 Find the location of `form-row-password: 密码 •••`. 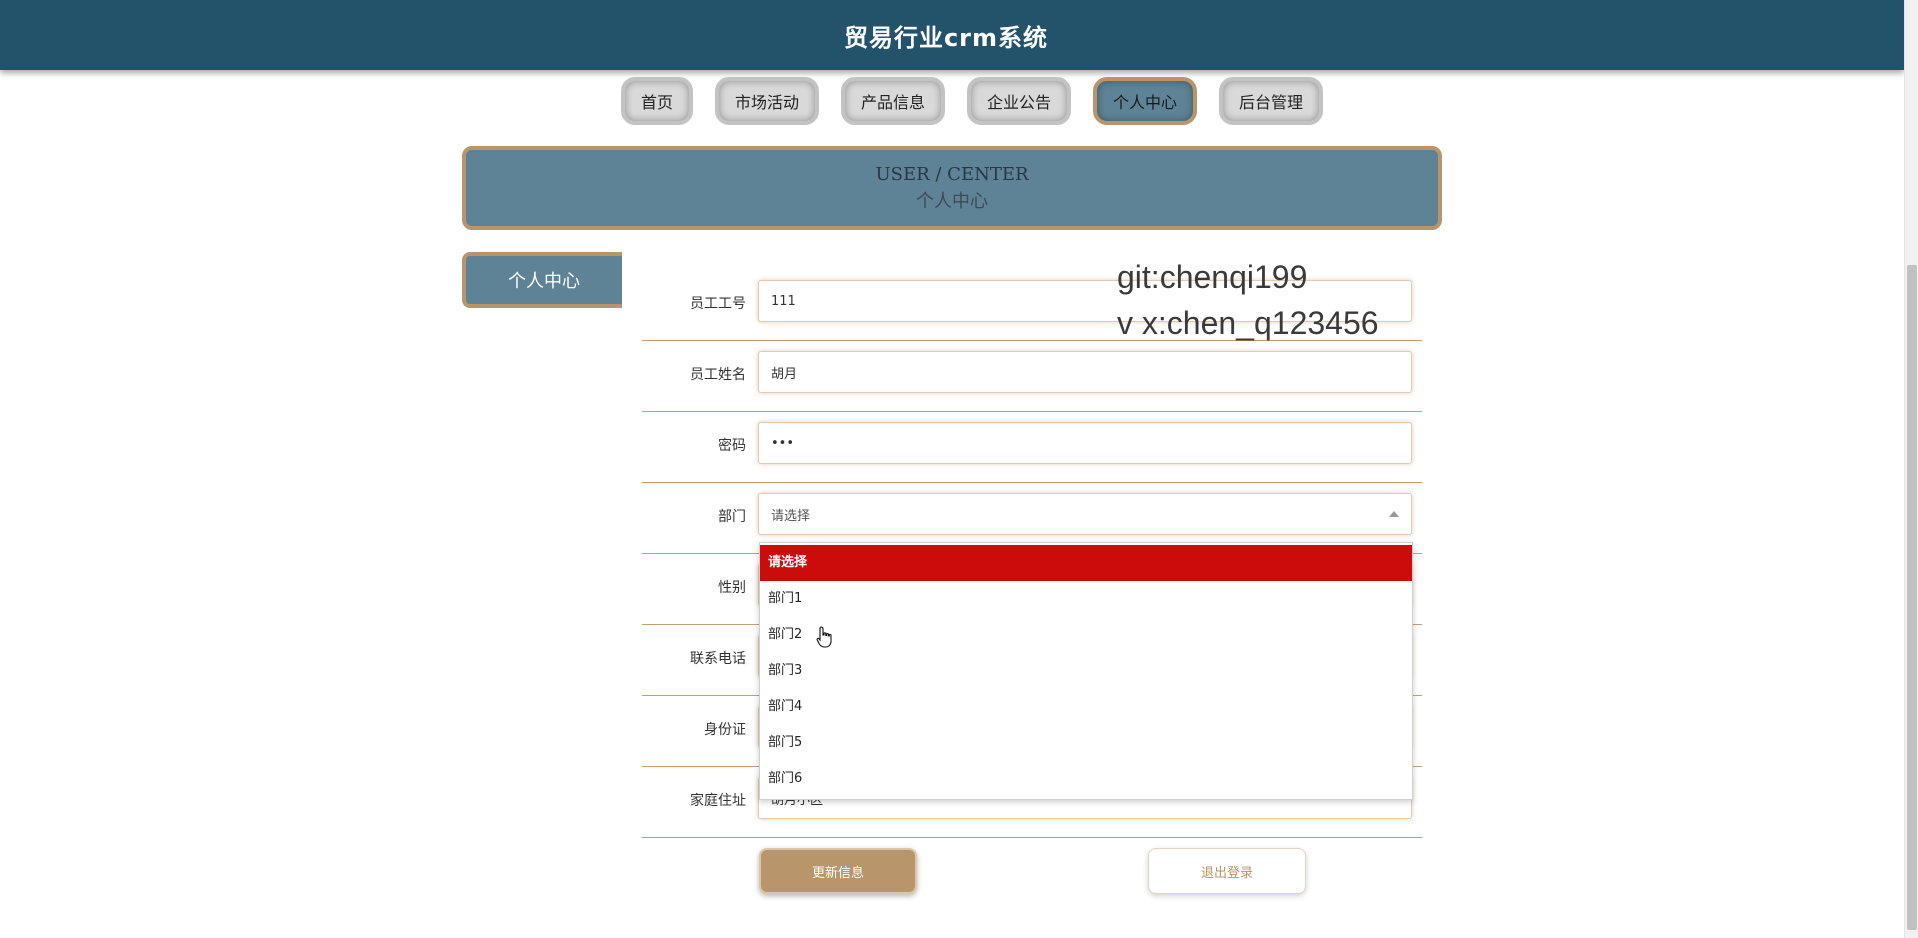

form-row-password: 密码 ••• is located at coordinates (1032, 447).